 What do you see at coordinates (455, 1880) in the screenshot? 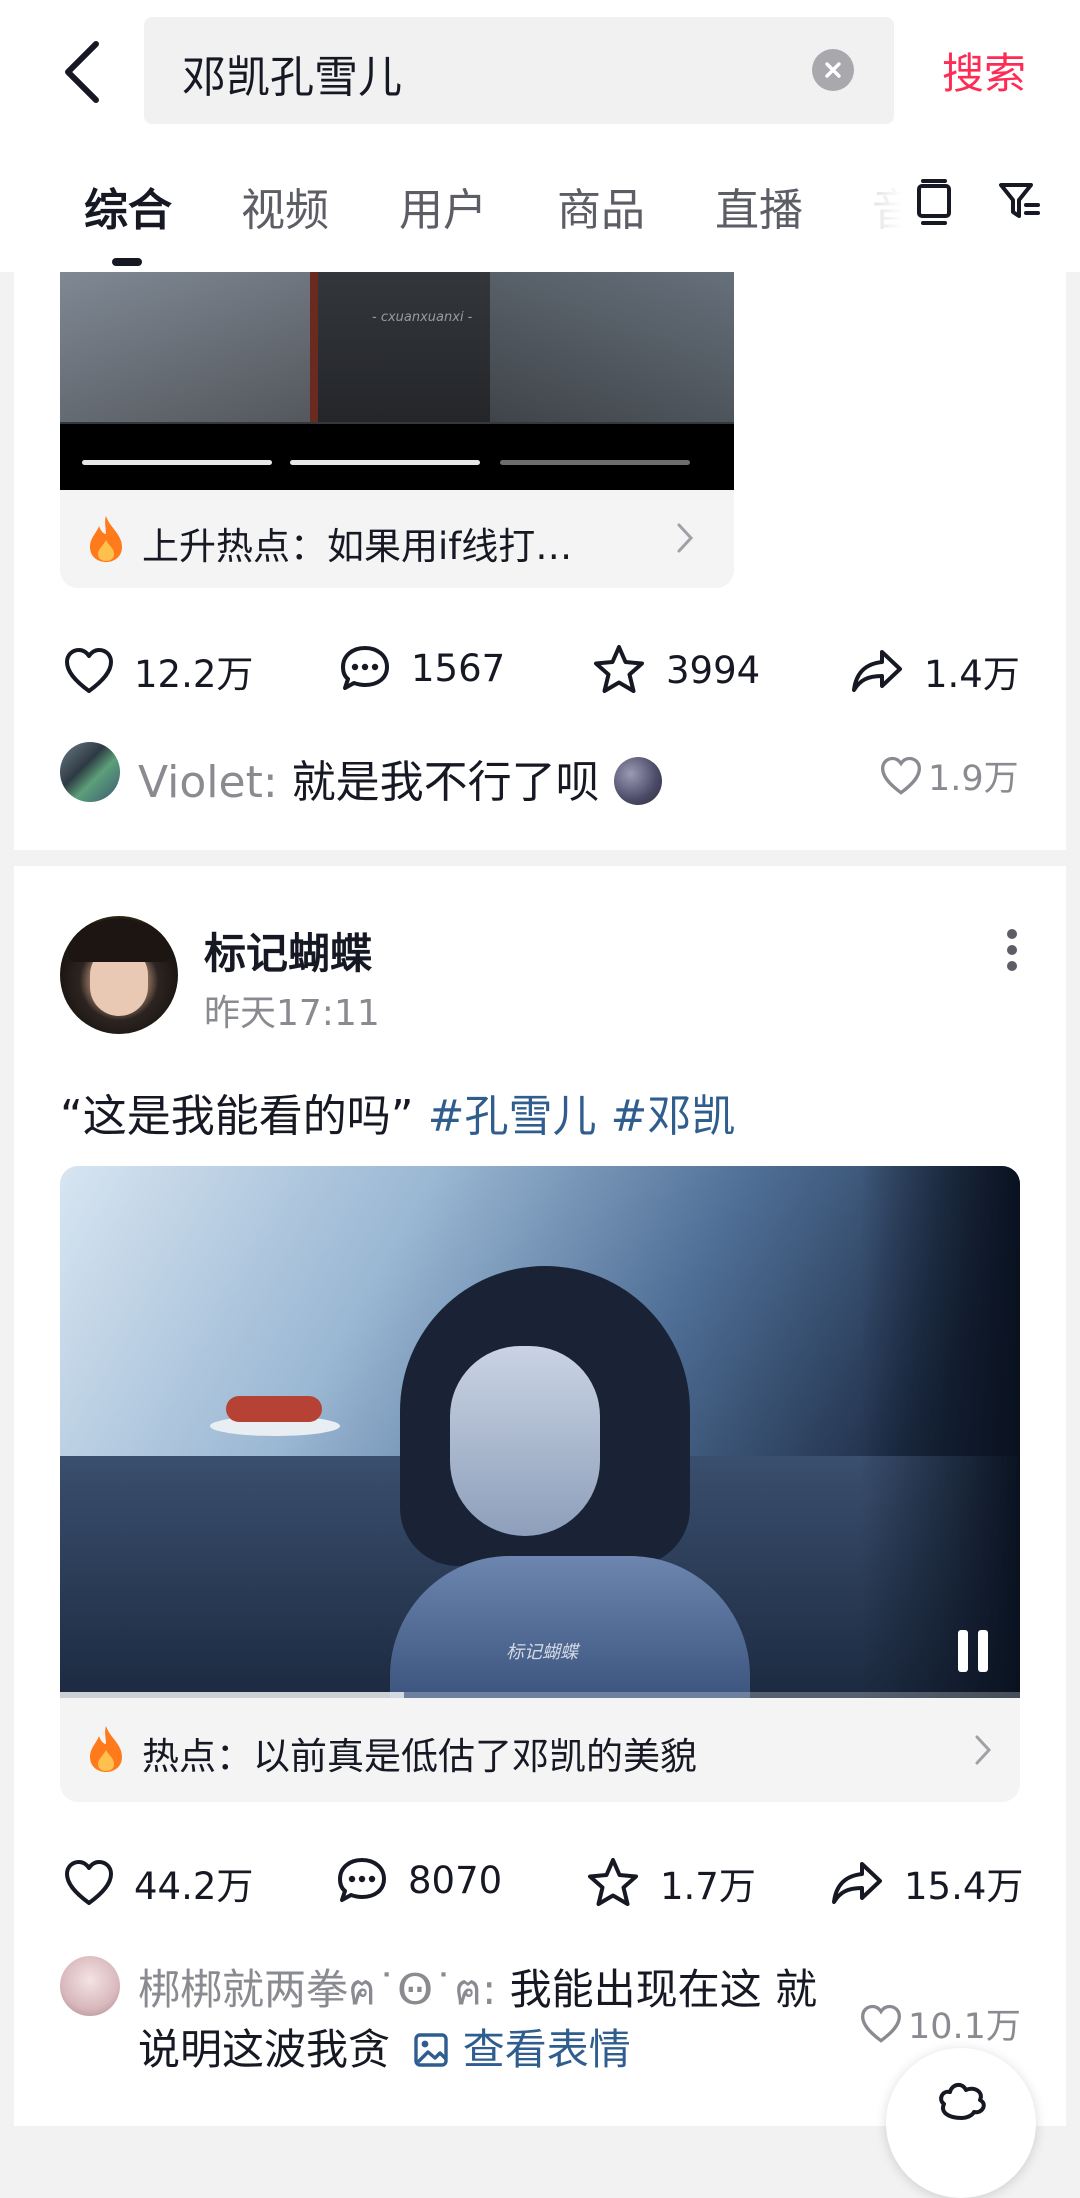
I see `comment-count: 8070` at bounding box center [455, 1880].